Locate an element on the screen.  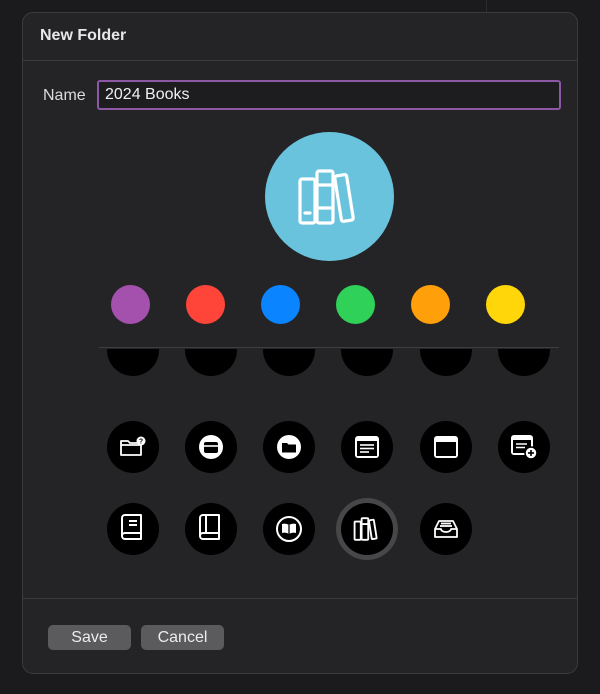
icon-option-folder-question: ? is located at coordinates (133, 447).